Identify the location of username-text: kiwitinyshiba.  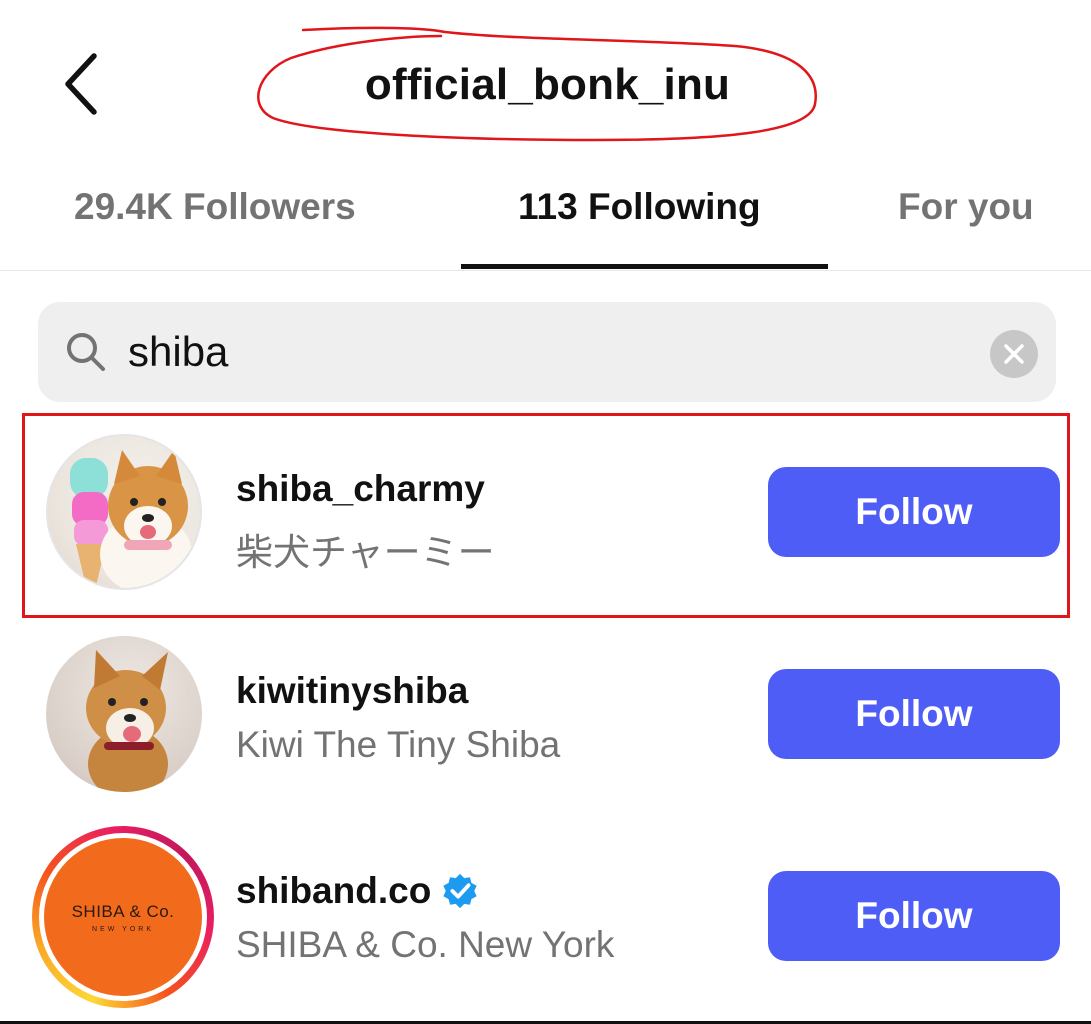
(352, 690).